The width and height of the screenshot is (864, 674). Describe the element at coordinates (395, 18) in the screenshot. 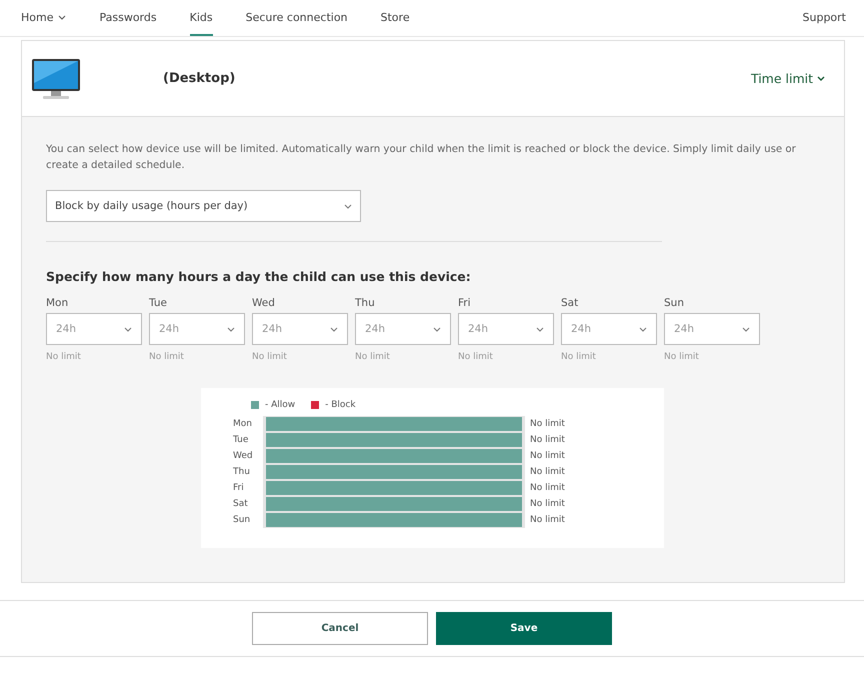

I see `nav-tab: Store` at that location.